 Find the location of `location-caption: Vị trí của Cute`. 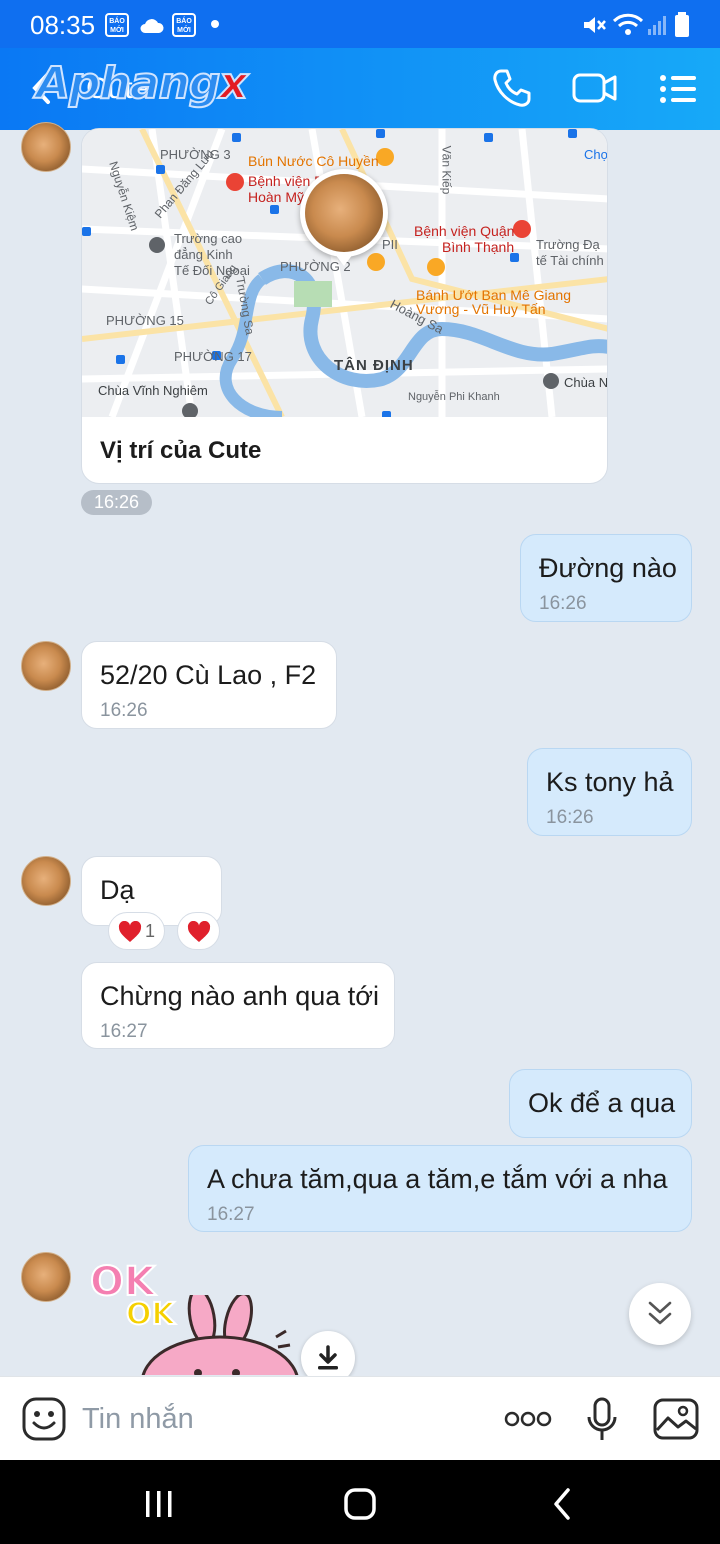

location-caption: Vị trí của Cute is located at coordinates (181, 450).